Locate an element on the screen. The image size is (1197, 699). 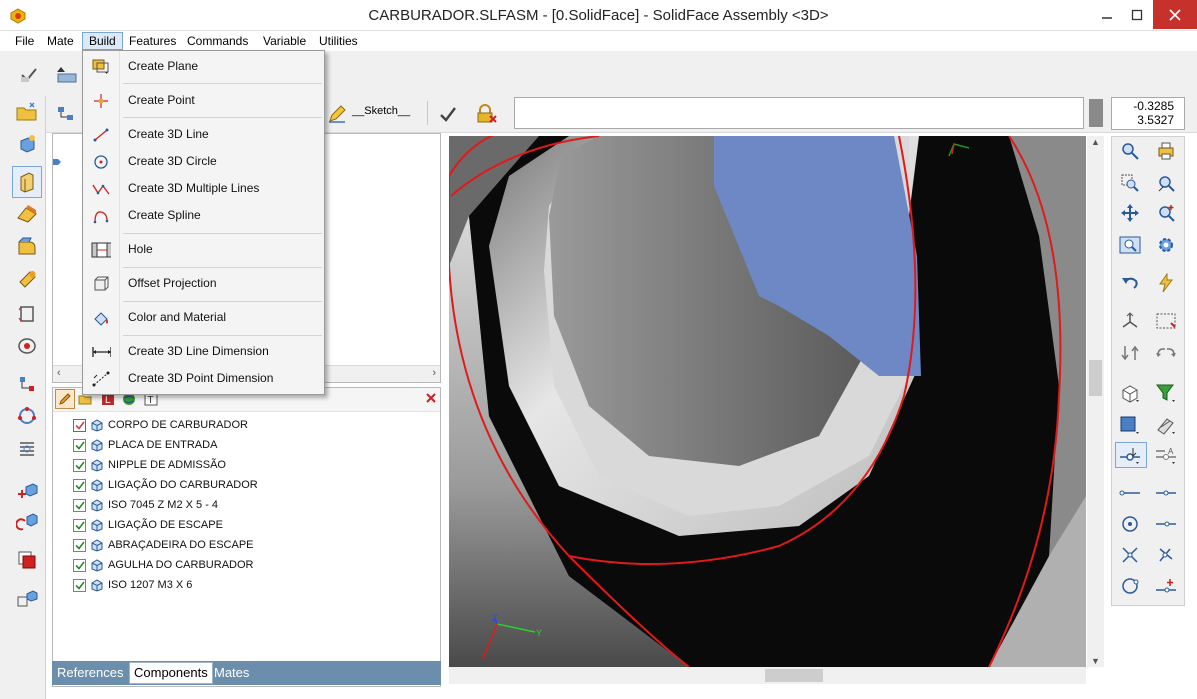
zoom-in-icon is located at coordinates (1166, 213).